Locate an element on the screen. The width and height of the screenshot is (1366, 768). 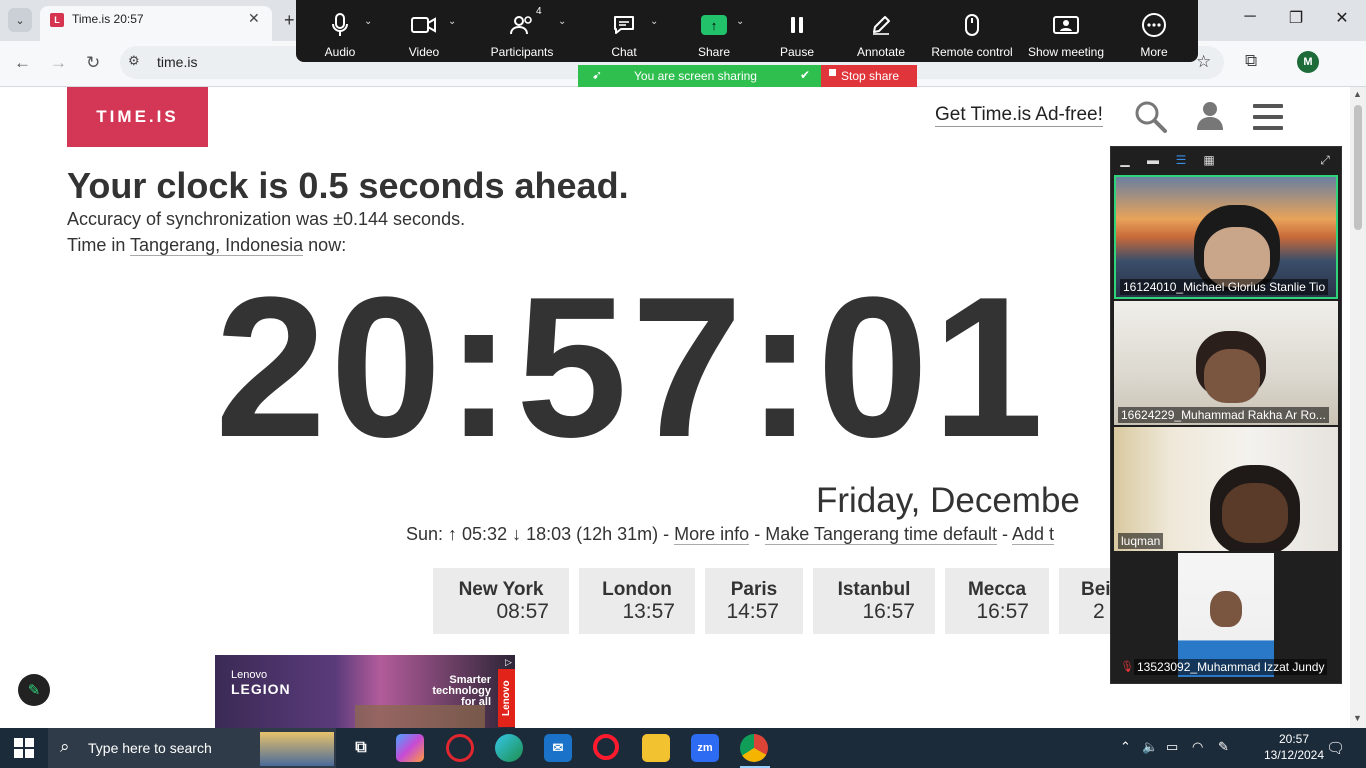
volume-icon: 🔈 is located at coordinates (1150, 747).